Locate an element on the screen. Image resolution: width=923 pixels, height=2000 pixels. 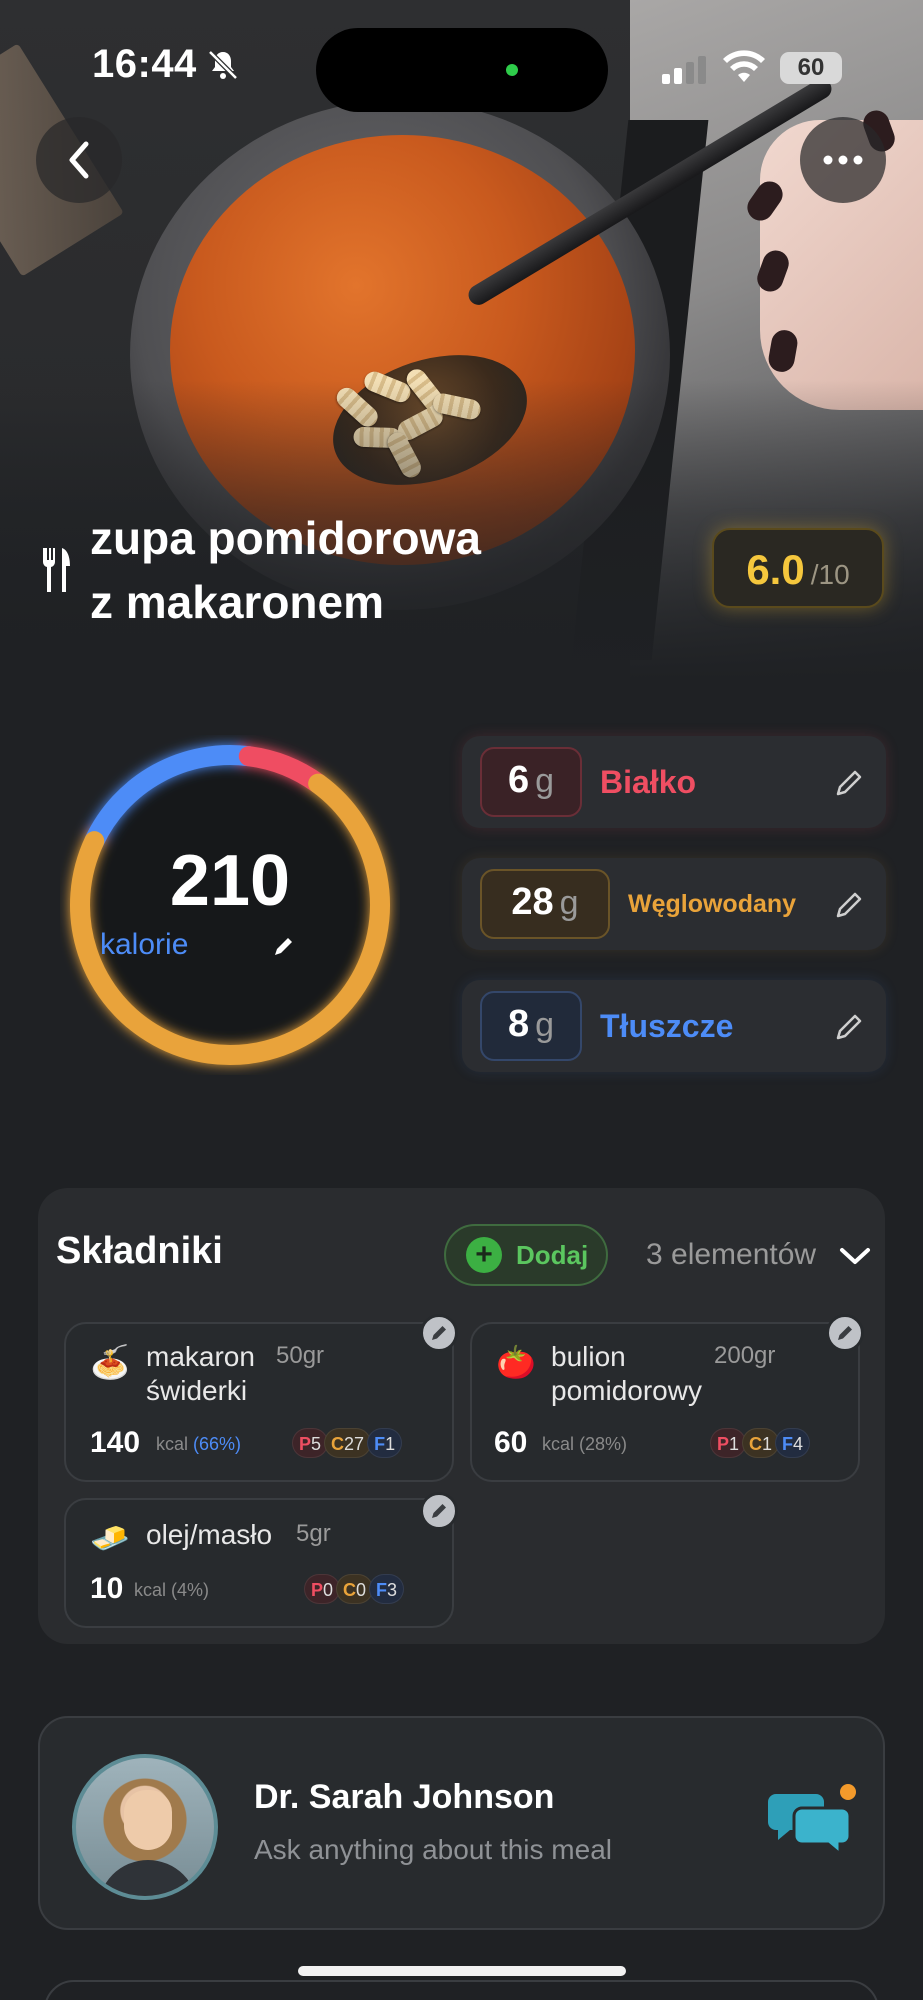
meal-title: zupa pomidorowa z makaronem is located at coordinates (350, 570).